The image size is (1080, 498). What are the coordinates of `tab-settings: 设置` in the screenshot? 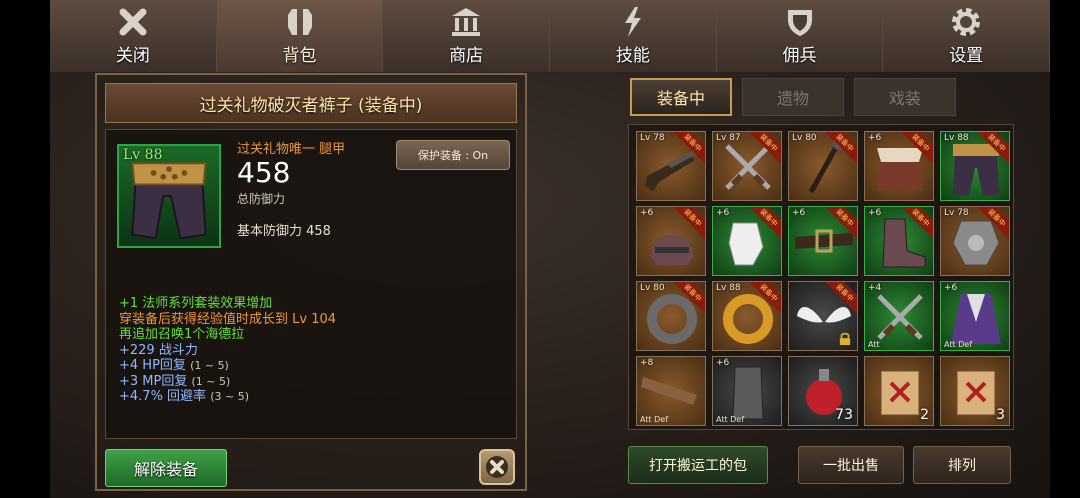 It's located at (967, 36).